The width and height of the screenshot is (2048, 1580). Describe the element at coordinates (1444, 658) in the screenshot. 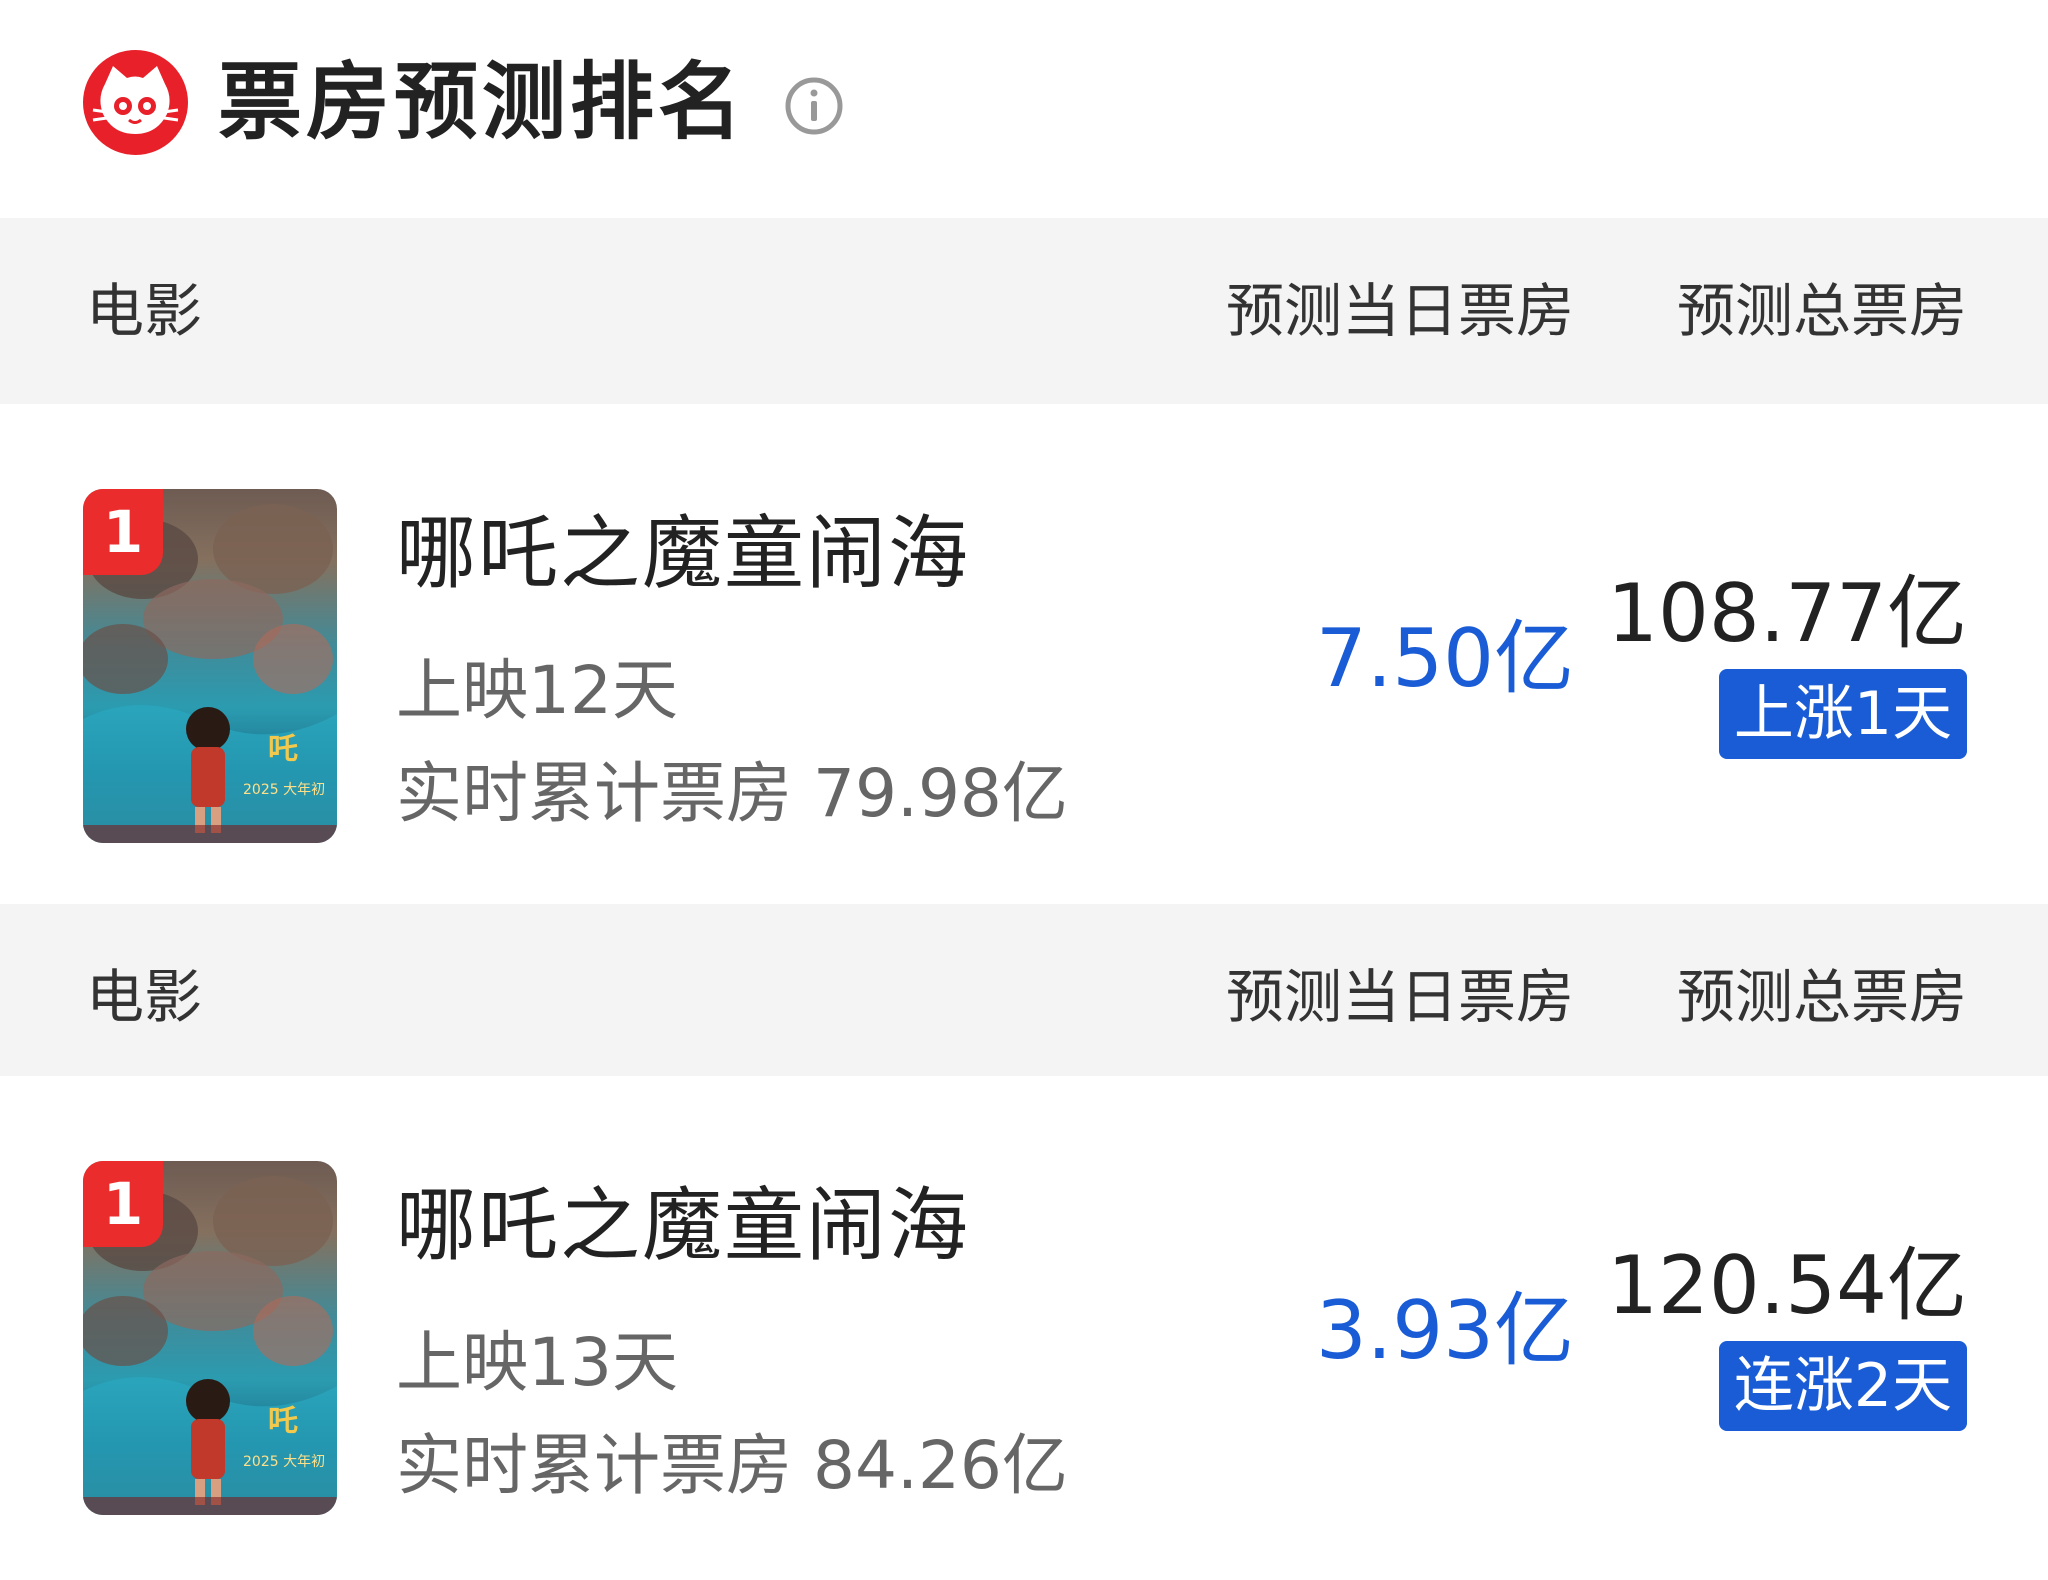

I see `daily-forecast-value: 7.50亿` at that location.